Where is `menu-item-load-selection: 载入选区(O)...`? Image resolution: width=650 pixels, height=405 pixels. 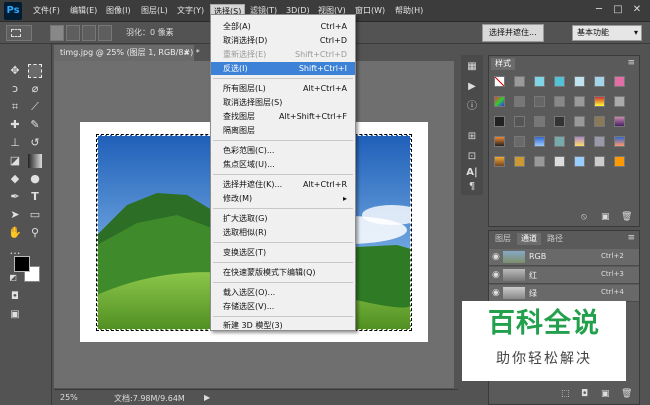
menu-item-load-selection: 载入选区(O)... is located at coordinates (283, 292).